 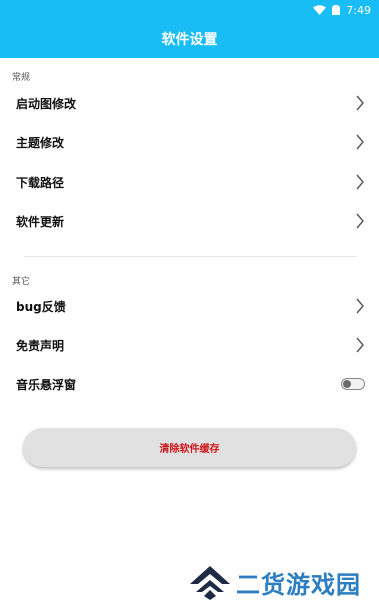 I want to click on watermark: 二货游戏园, so click(x=280, y=582).